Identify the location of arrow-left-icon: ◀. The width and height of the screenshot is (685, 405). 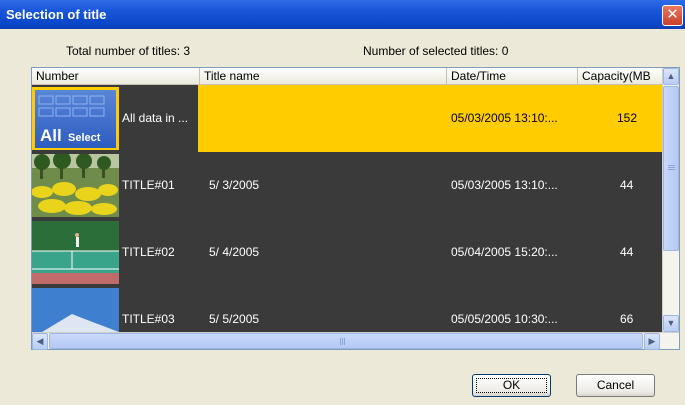
(40, 341).